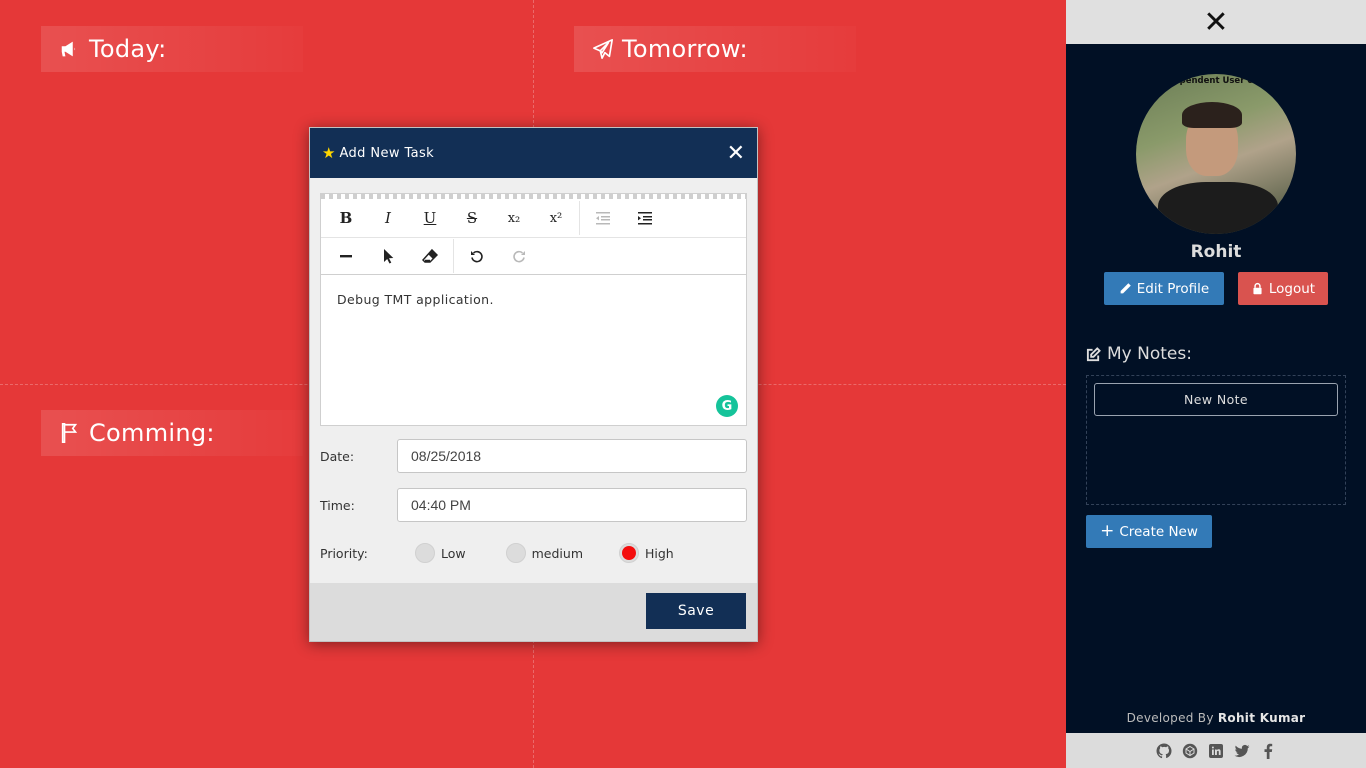  Describe the element at coordinates (1216, 252) in the screenshot. I see `username: Rohit` at that location.